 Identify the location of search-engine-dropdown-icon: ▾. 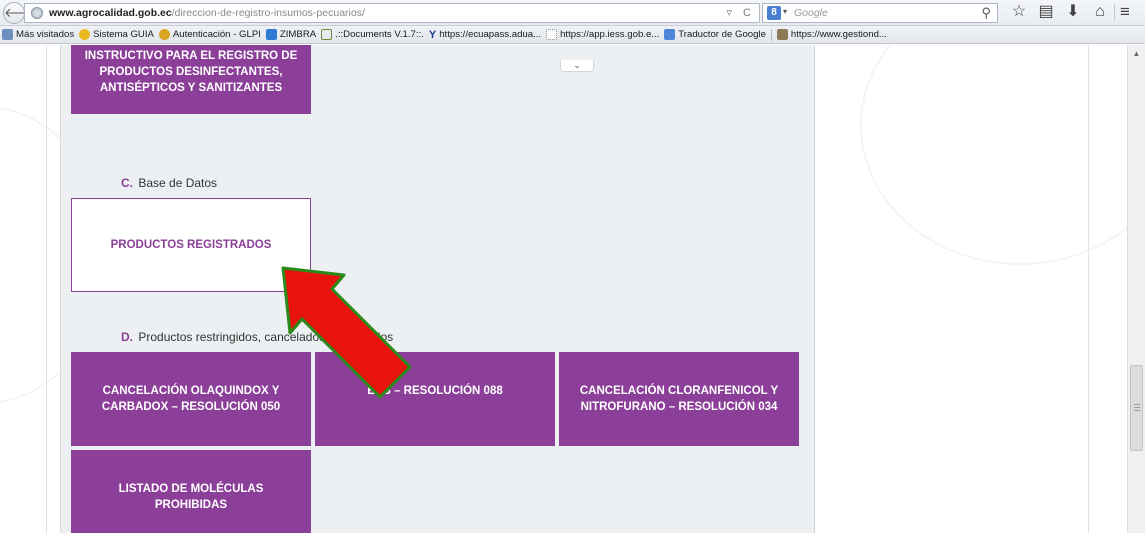
(785, 11).